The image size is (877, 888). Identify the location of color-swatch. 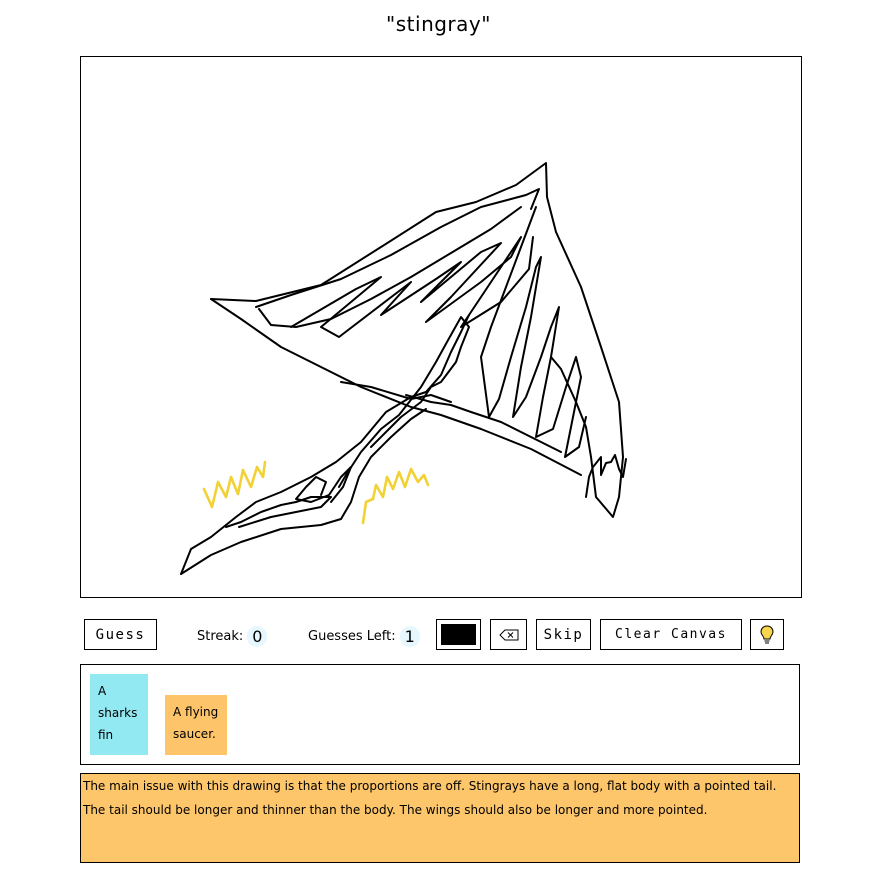
(458, 634).